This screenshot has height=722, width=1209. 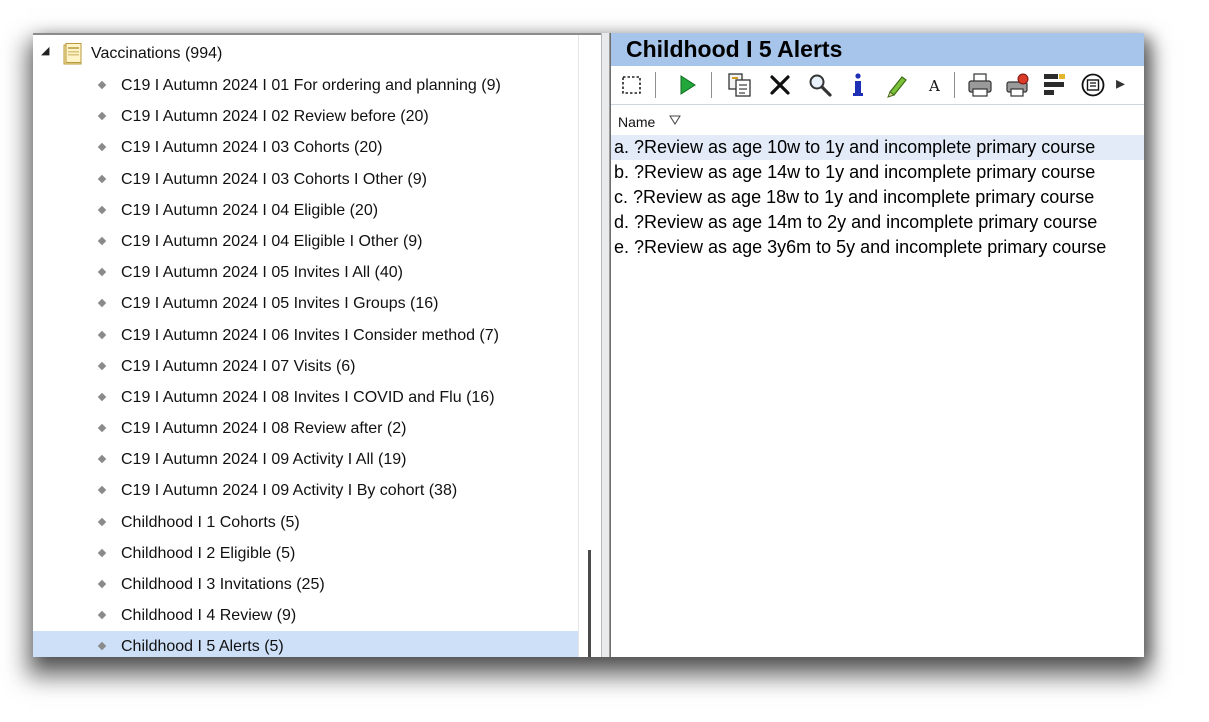 What do you see at coordinates (252, 148) in the screenshot?
I see `tree-item-label: C19 I Autumn 2024 I 03 Cohorts (20)` at bounding box center [252, 148].